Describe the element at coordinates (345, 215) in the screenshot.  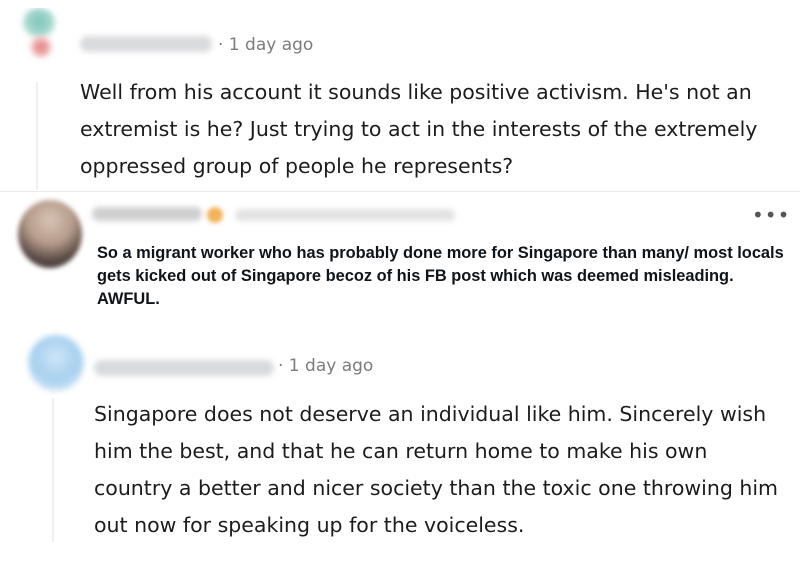
I see `tweet-handle-redacted` at that location.